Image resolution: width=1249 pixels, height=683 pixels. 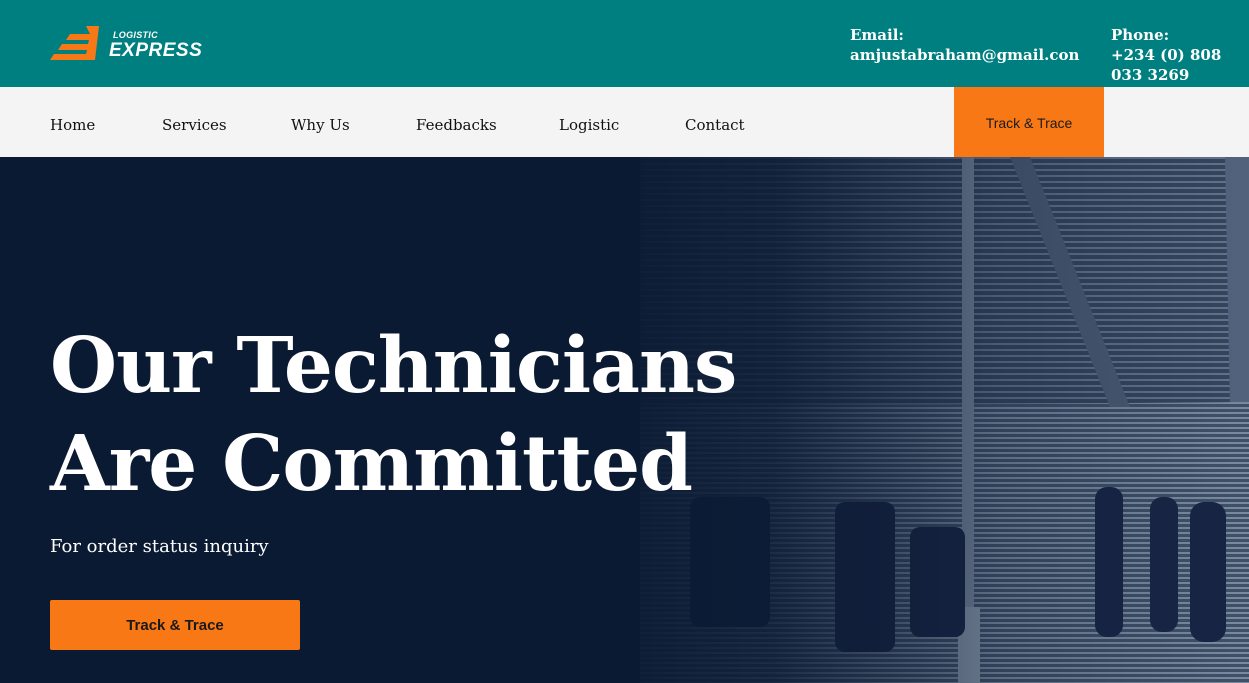 What do you see at coordinates (156, 50) in the screenshot?
I see `brand-name: EXPRESS` at bounding box center [156, 50].